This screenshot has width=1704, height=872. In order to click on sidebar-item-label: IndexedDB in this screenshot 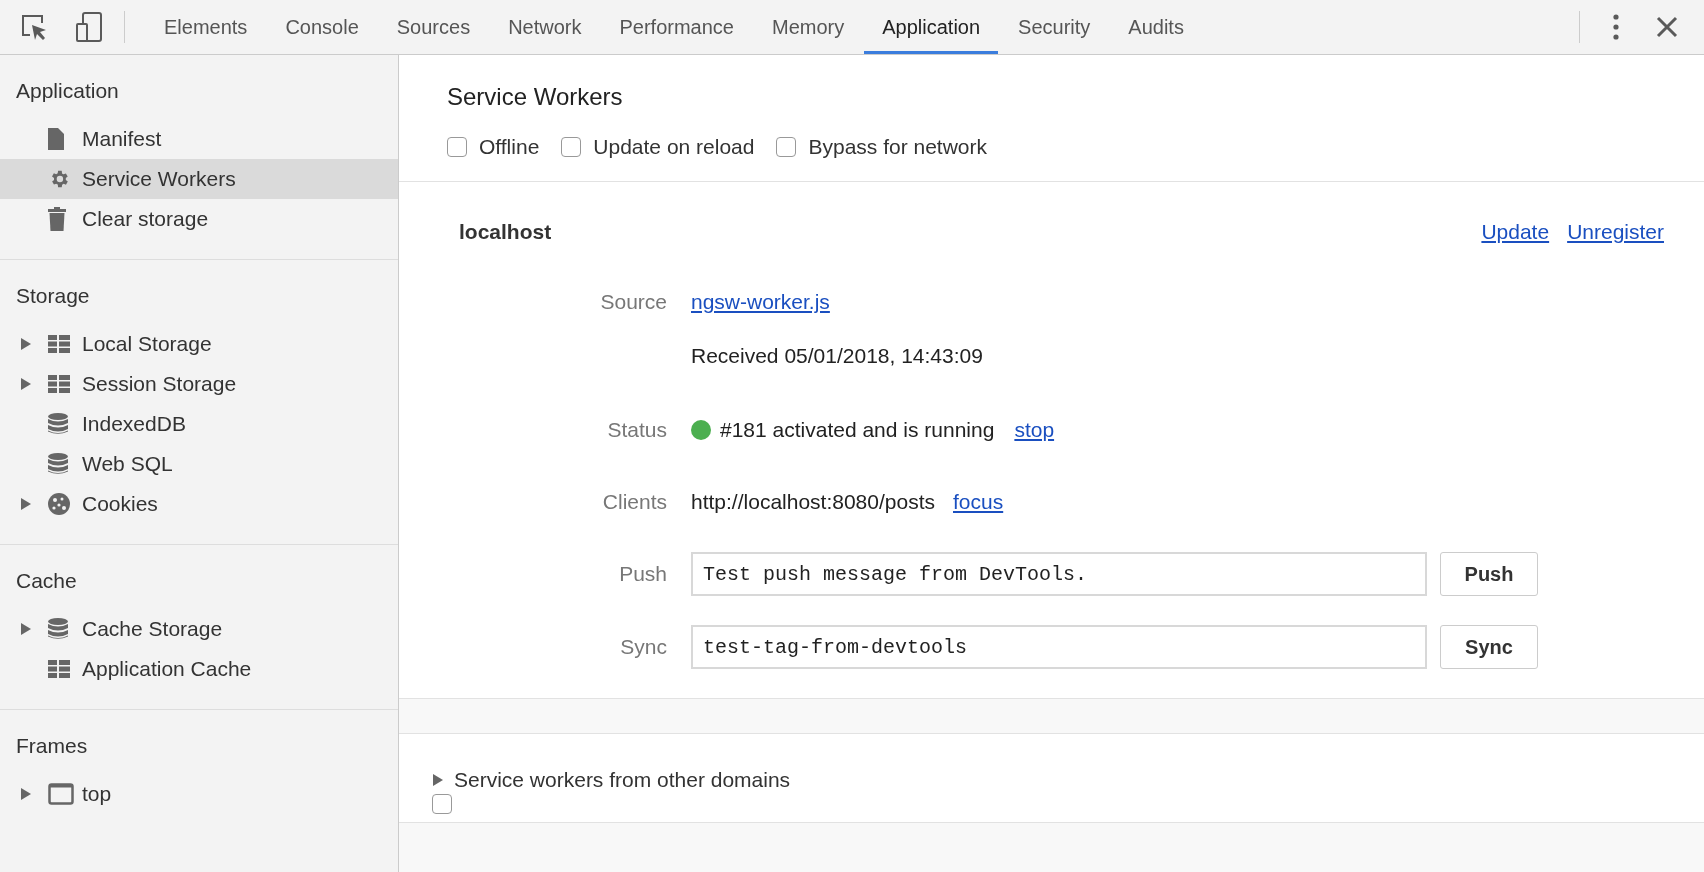, I will do `click(134, 424)`.